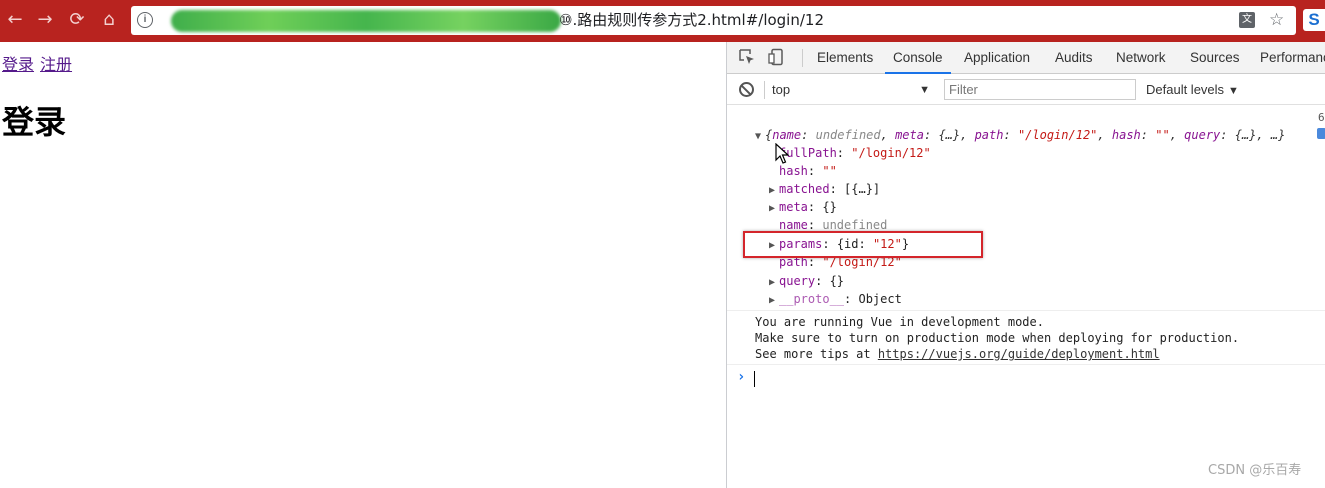 This screenshot has width=1325, height=488. I want to click on prop-query: ▶ query: {}, so click(806, 282).